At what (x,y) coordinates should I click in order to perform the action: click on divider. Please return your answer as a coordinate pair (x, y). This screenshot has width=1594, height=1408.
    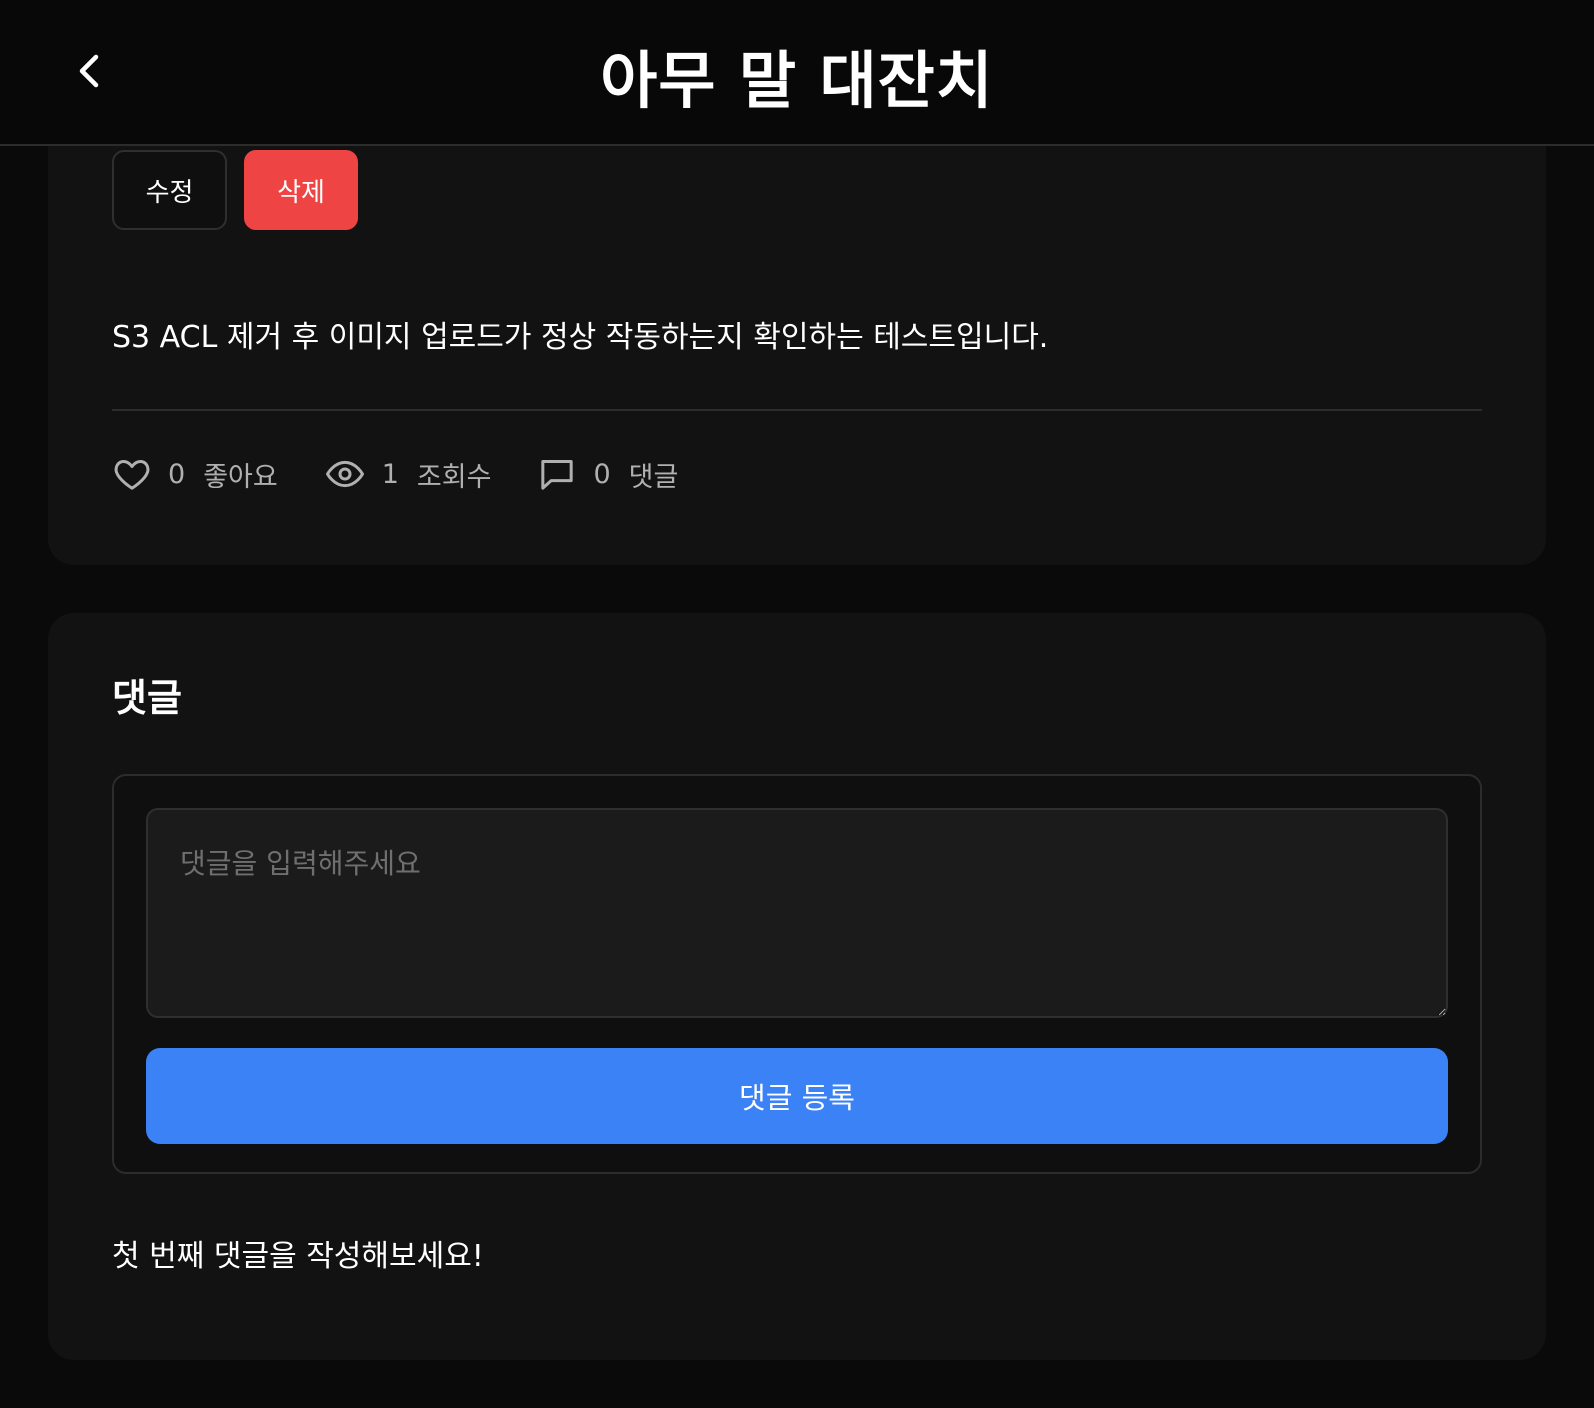
    Looking at the image, I should click on (797, 410).